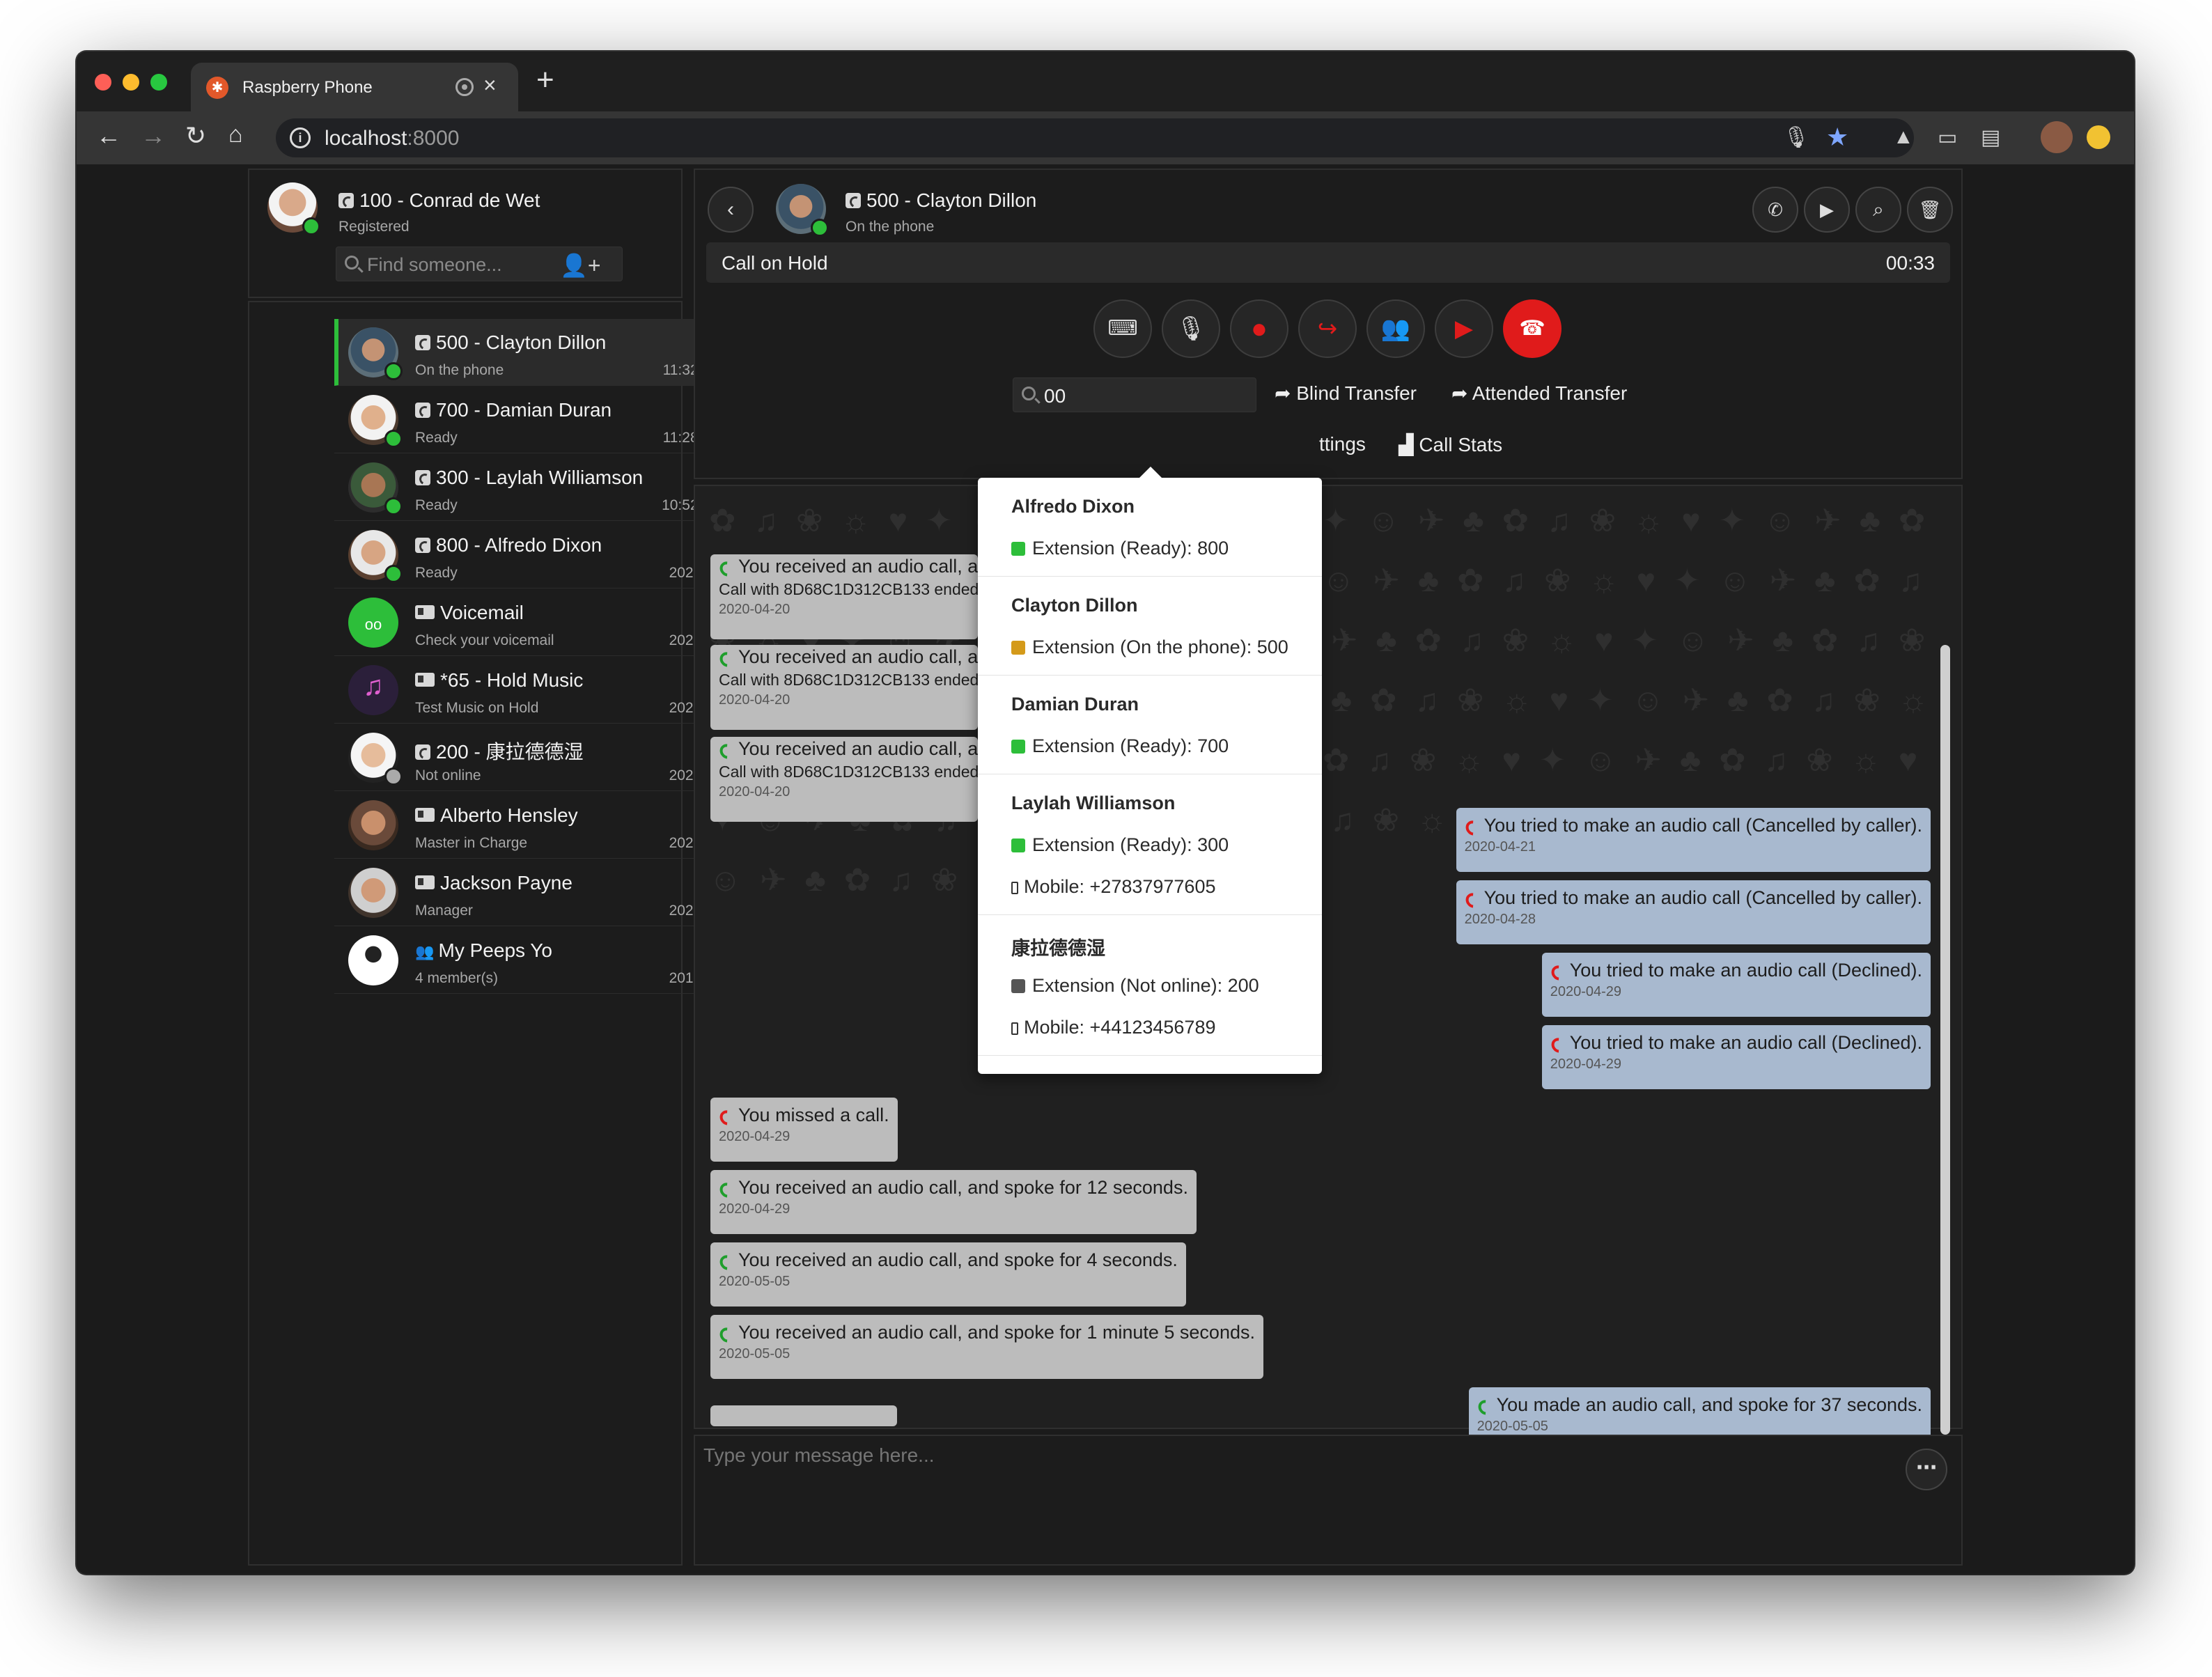 Image resolution: width=2212 pixels, height=1677 pixels. I want to click on contact-status: On the phone, so click(891, 227).